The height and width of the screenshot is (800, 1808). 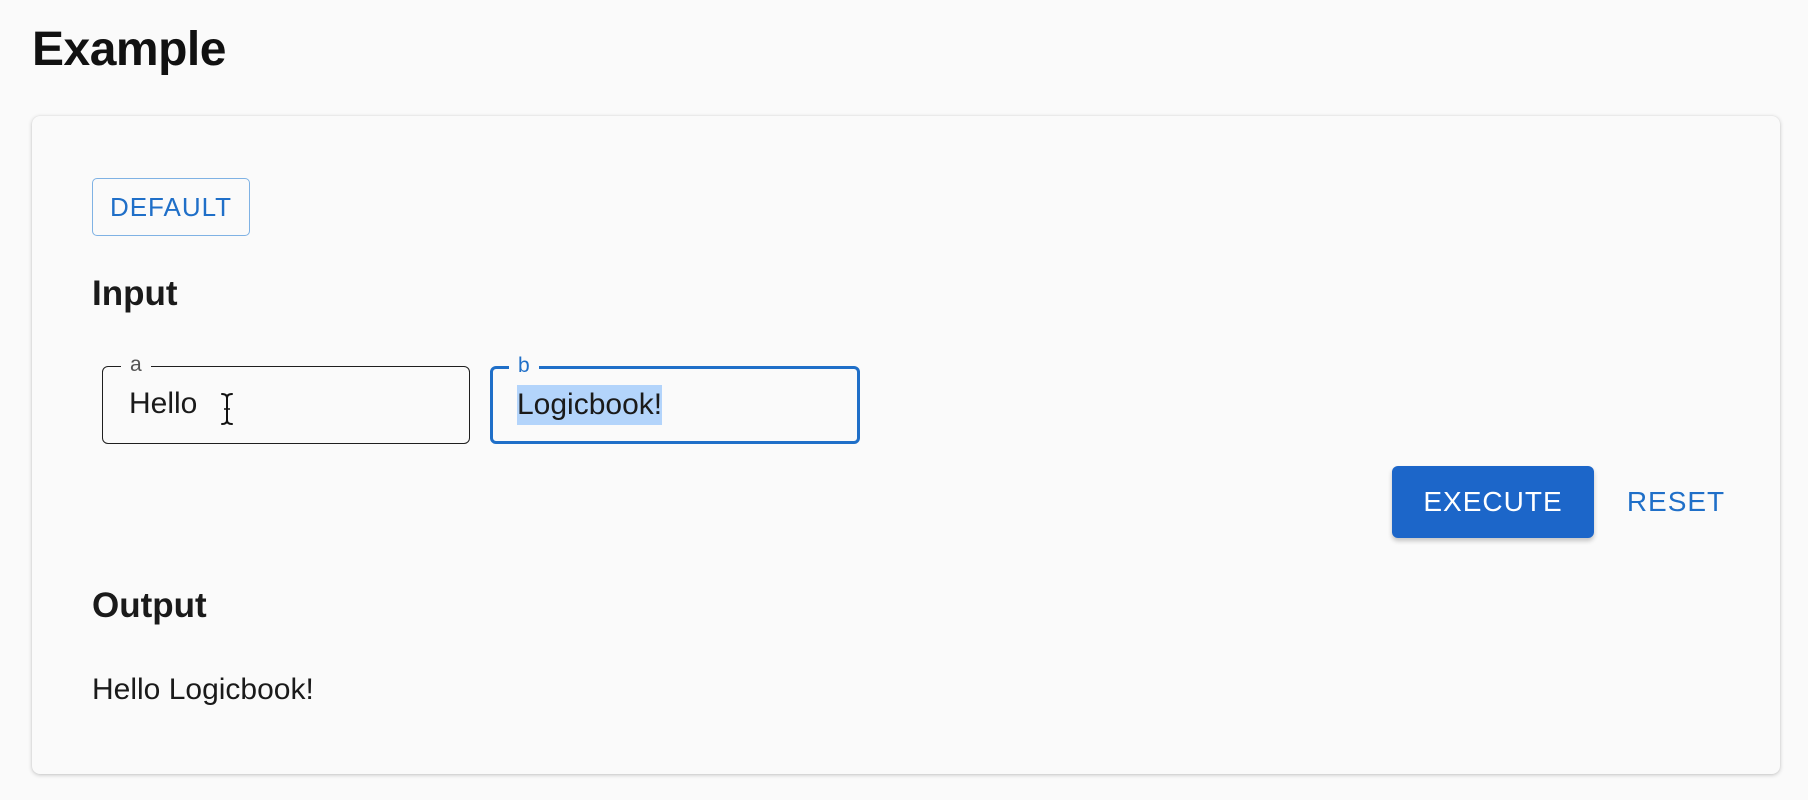 What do you see at coordinates (524, 366) in the screenshot?
I see `field-b-label: b` at bounding box center [524, 366].